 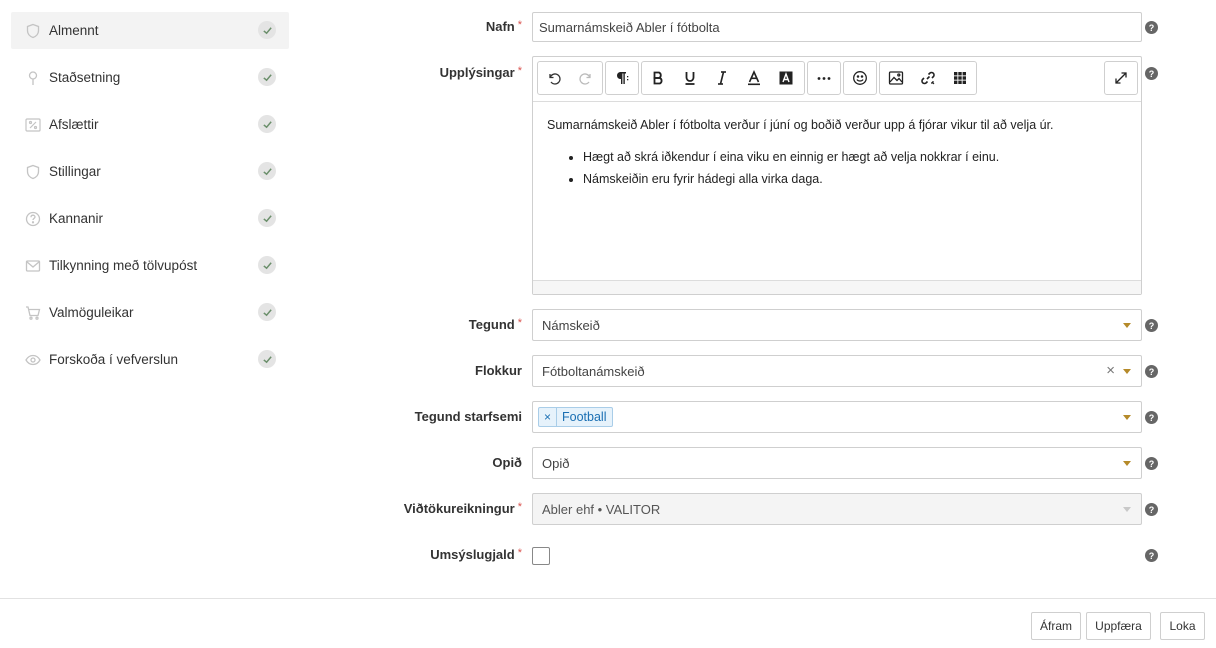 What do you see at coordinates (837, 325) in the screenshot?
I see `type-select: Námskeið` at bounding box center [837, 325].